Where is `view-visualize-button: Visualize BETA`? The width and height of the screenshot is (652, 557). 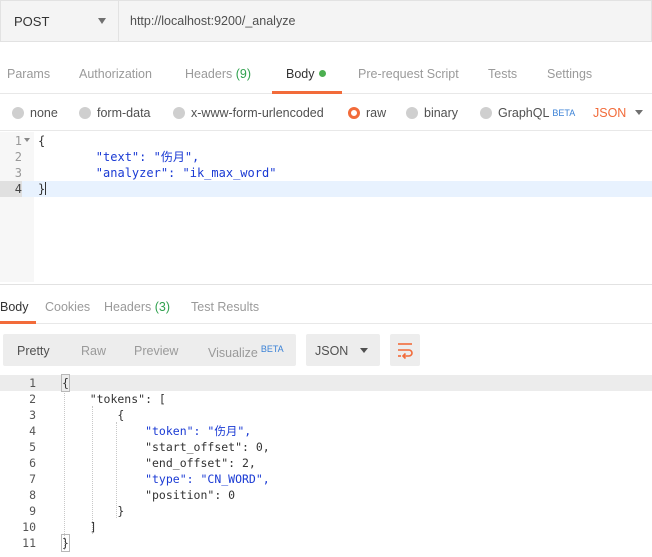
view-visualize-button: Visualize BETA is located at coordinates (246, 352).